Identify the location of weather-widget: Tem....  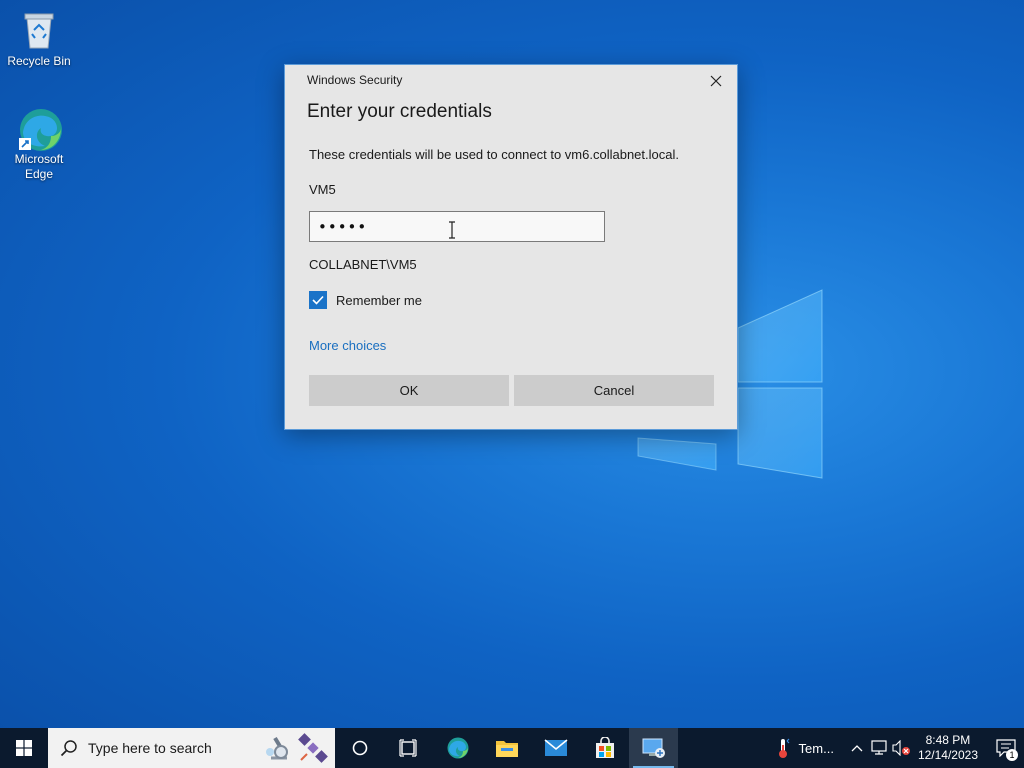
(804, 748).